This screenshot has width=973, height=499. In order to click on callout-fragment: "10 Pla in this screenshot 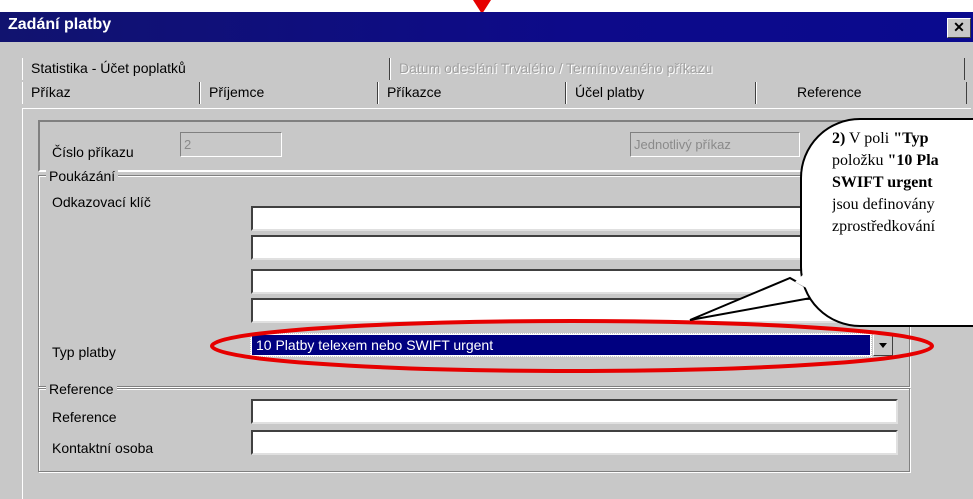, I will do `click(913, 160)`.